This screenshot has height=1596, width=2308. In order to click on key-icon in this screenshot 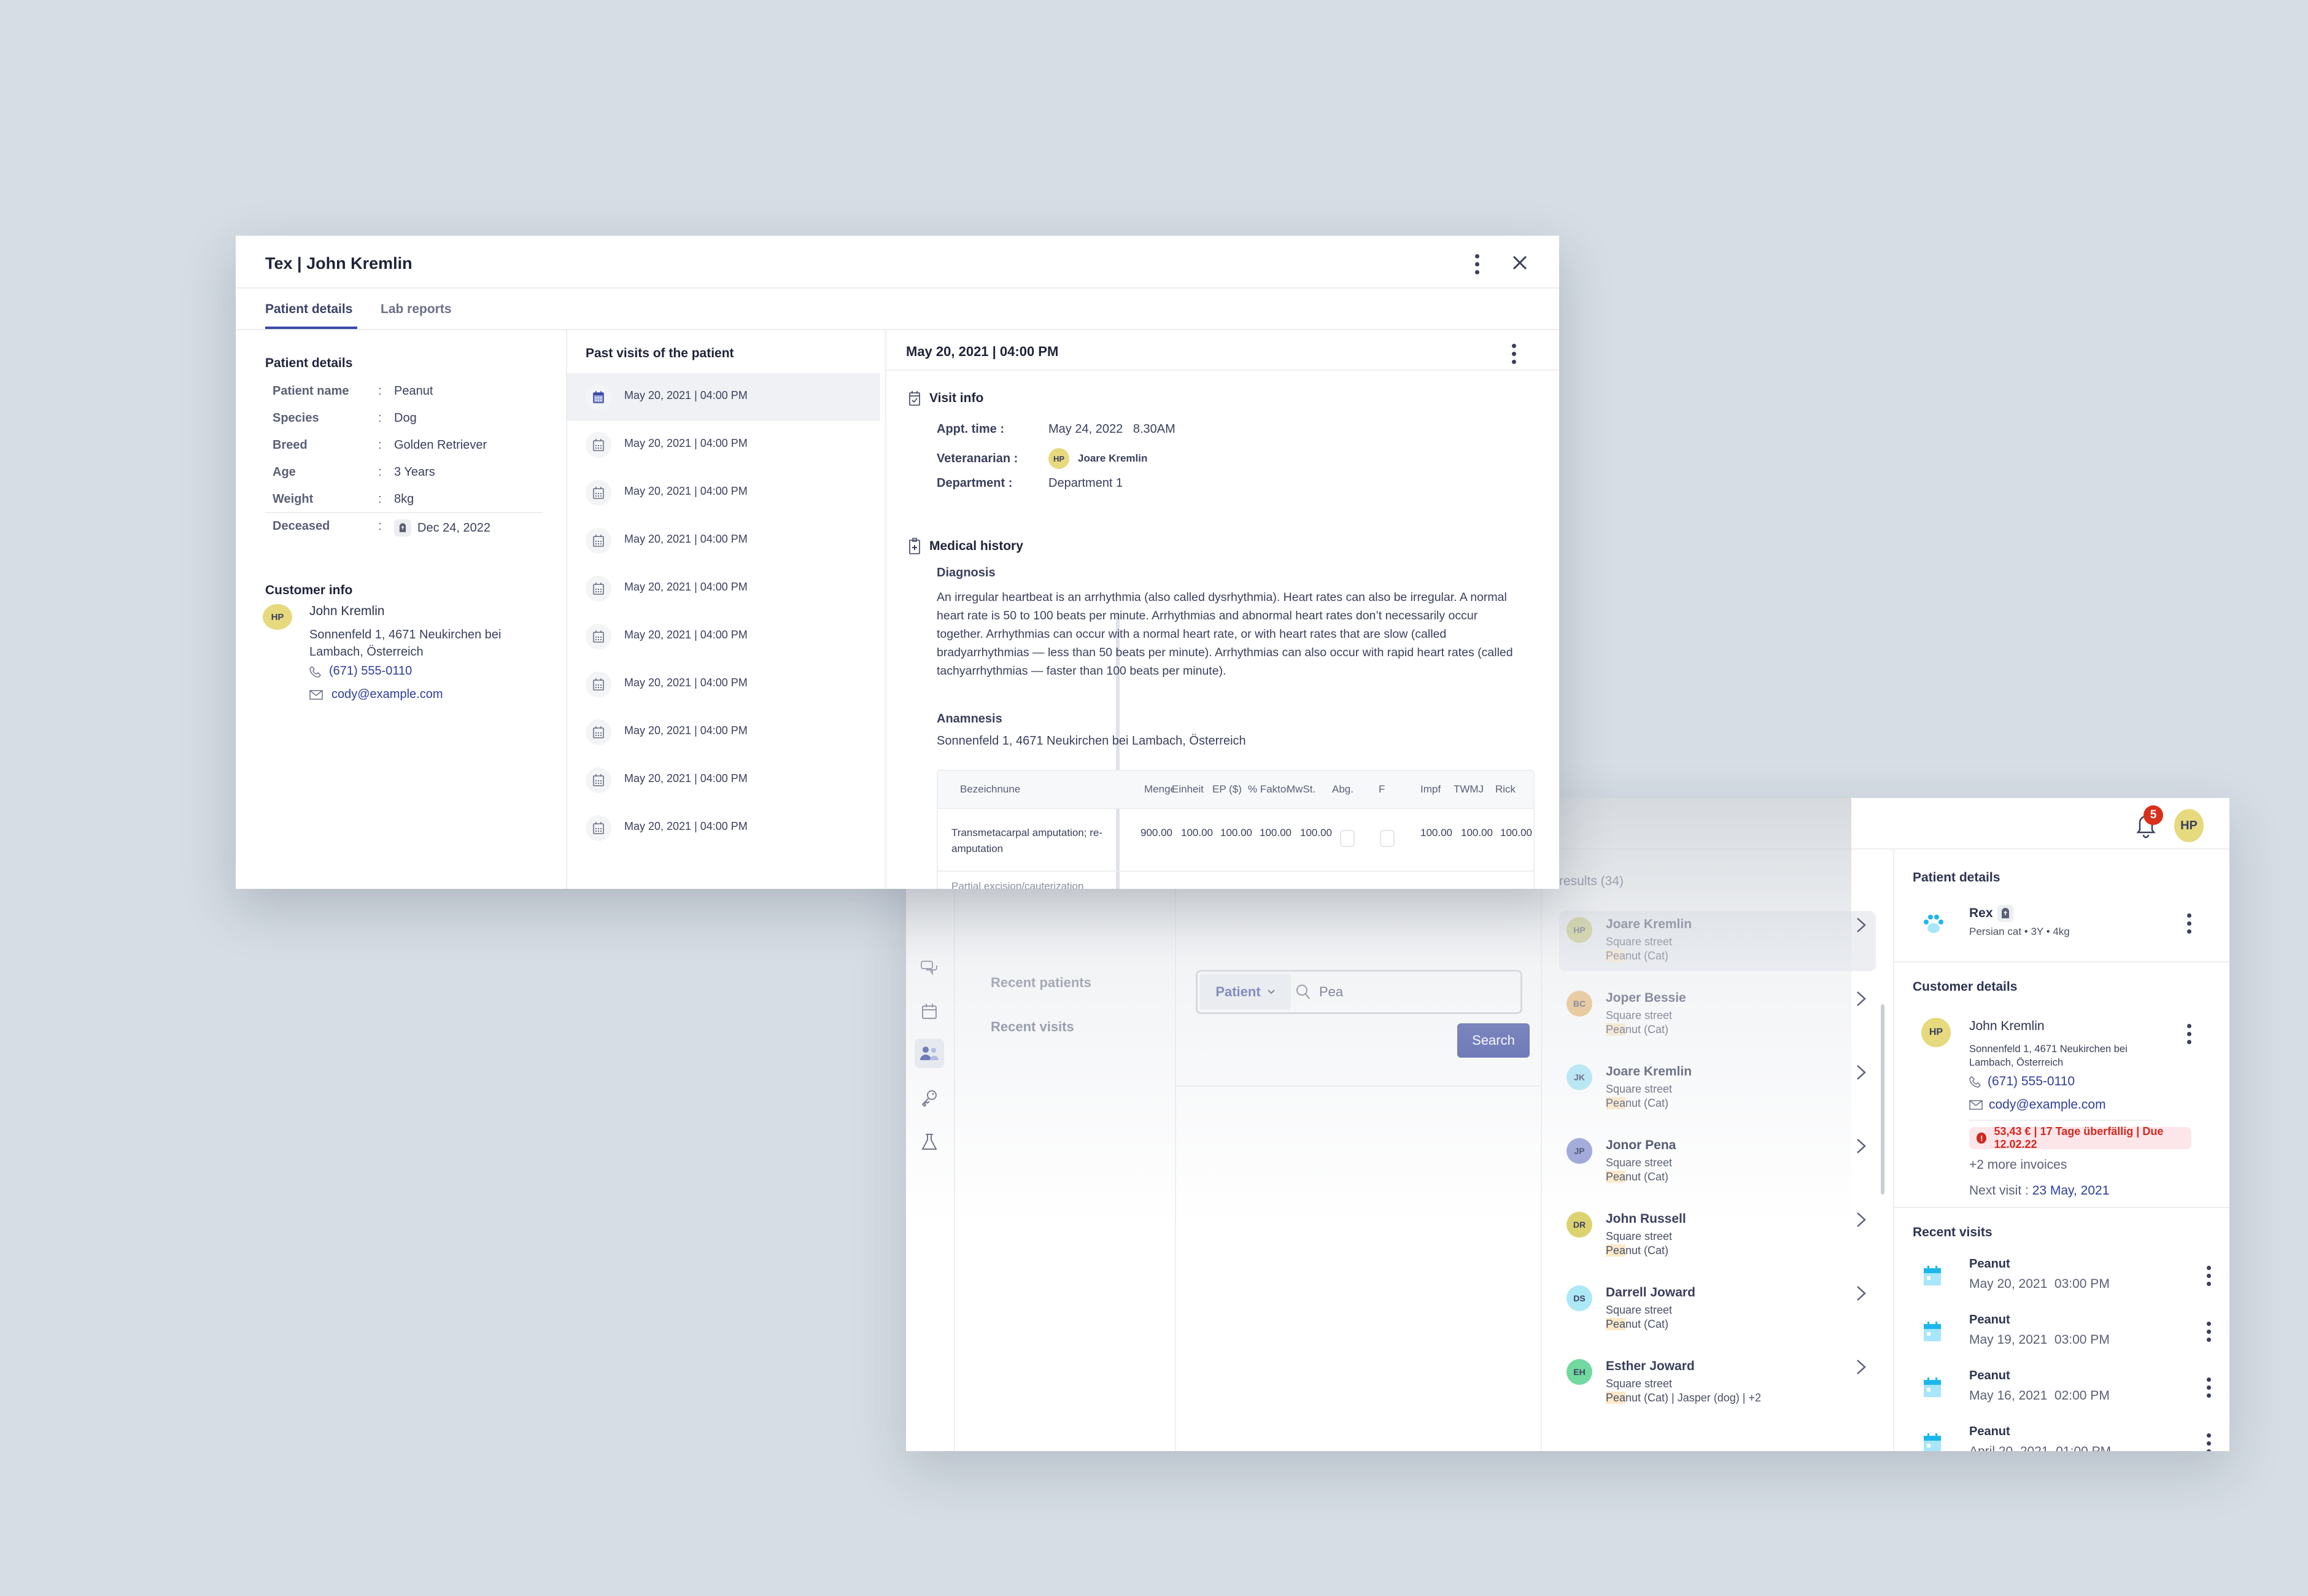, I will do `click(929, 1097)`.